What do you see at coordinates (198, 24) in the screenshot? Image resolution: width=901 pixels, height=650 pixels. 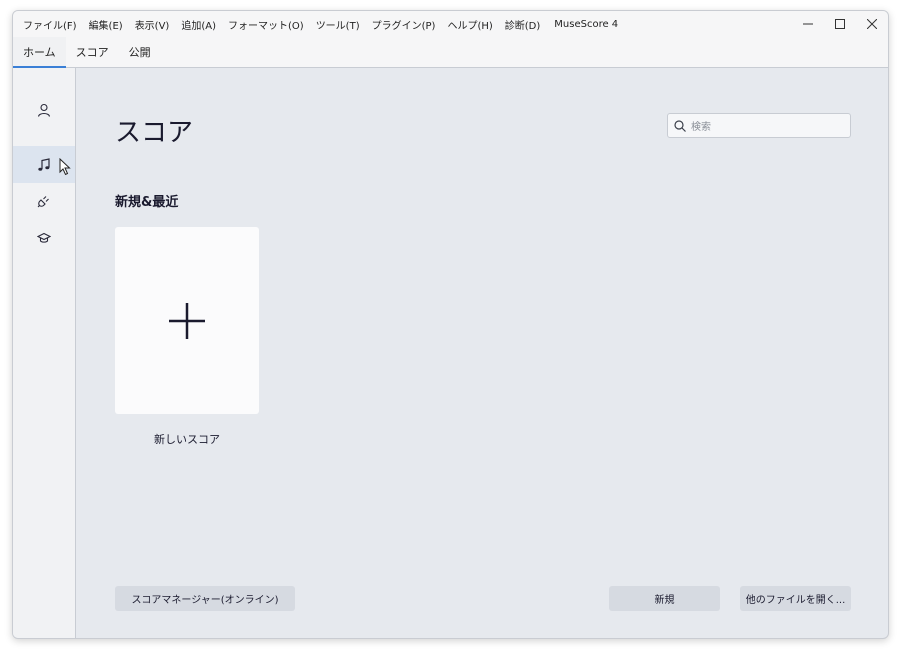 I see `menu-add: 追加(A)` at bounding box center [198, 24].